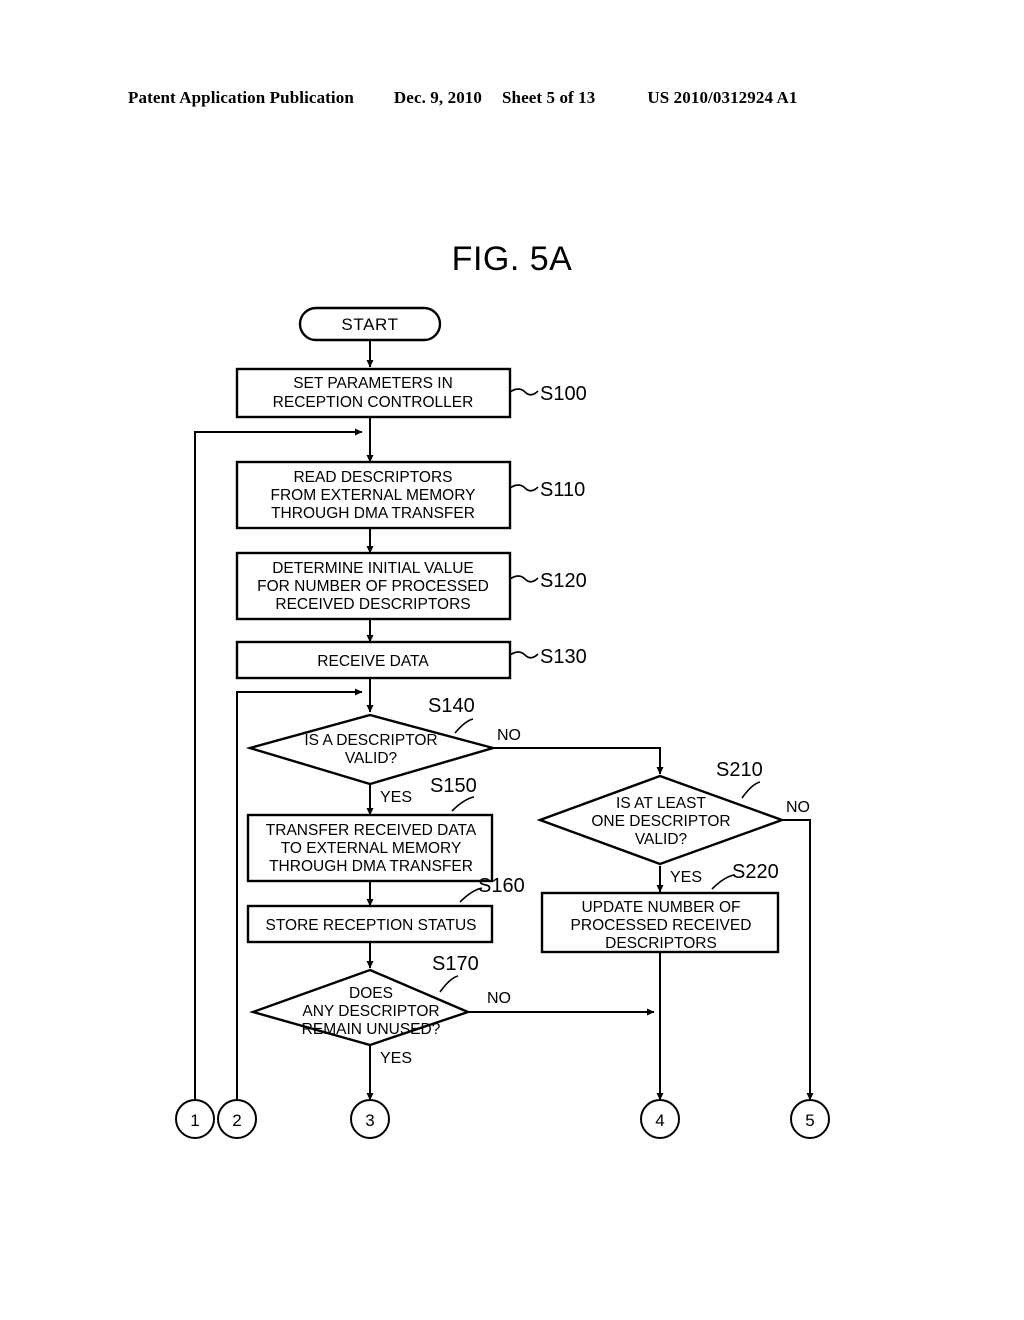  Describe the element at coordinates (396, 797) in the screenshot. I see `s140-yes-label: YES` at that location.